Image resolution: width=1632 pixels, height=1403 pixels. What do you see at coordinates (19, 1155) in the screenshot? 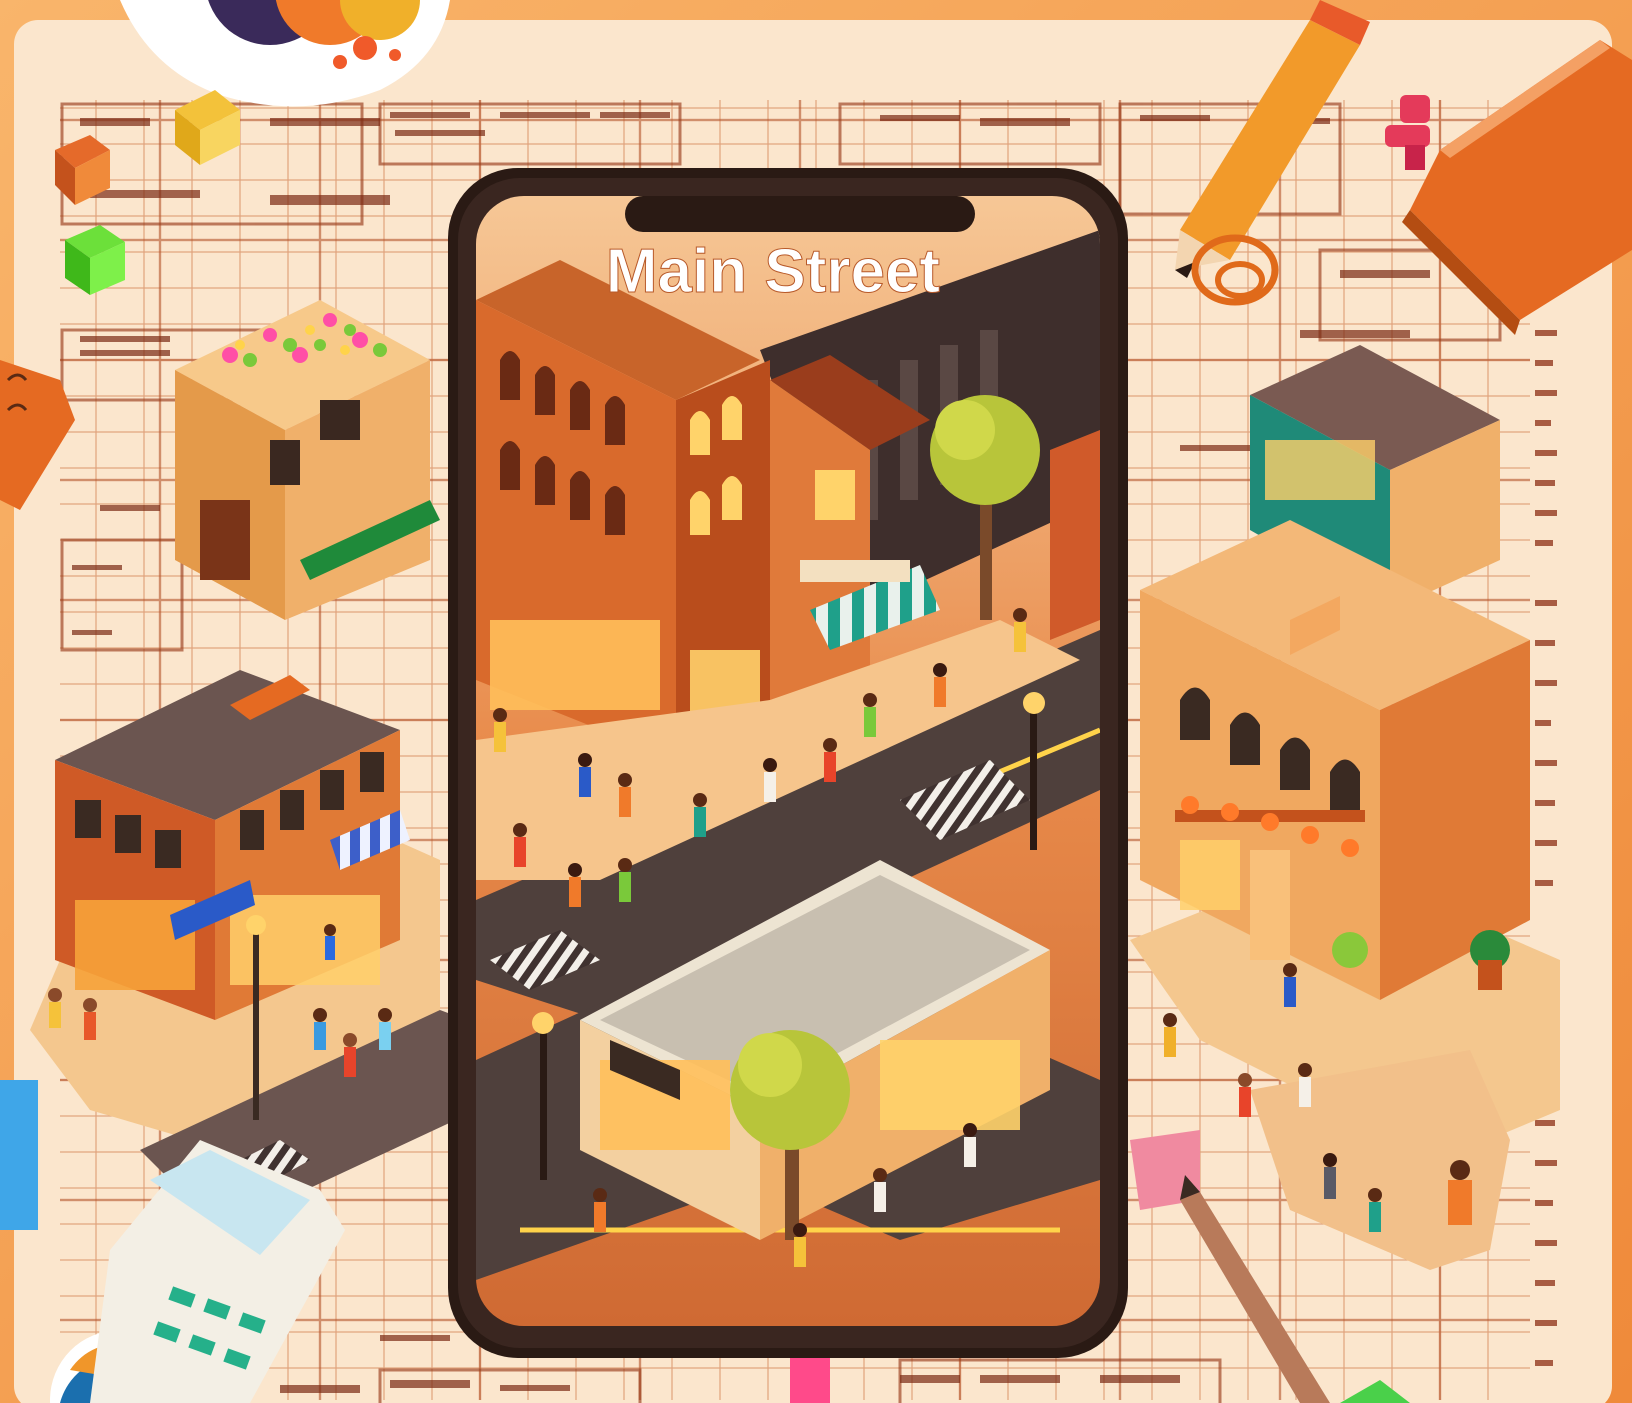
I see `sticky-note-blue` at bounding box center [19, 1155].